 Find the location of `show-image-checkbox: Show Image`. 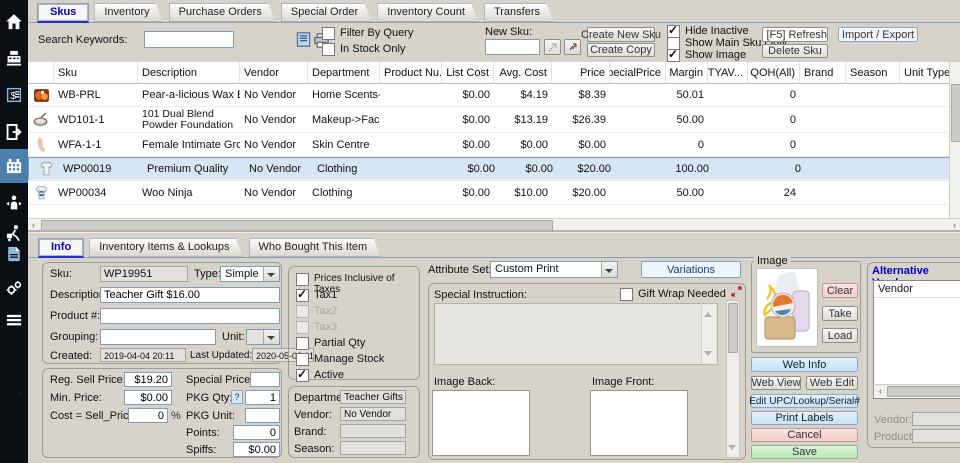

show-image-checkbox: Show Image is located at coordinates (706, 54).